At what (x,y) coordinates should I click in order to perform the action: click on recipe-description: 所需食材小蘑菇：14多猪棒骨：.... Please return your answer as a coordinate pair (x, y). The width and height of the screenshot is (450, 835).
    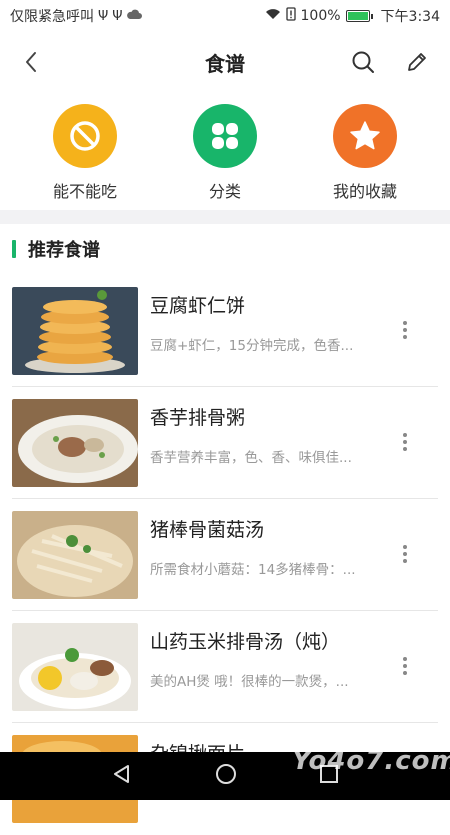
    Looking at the image, I should click on (253, 570).